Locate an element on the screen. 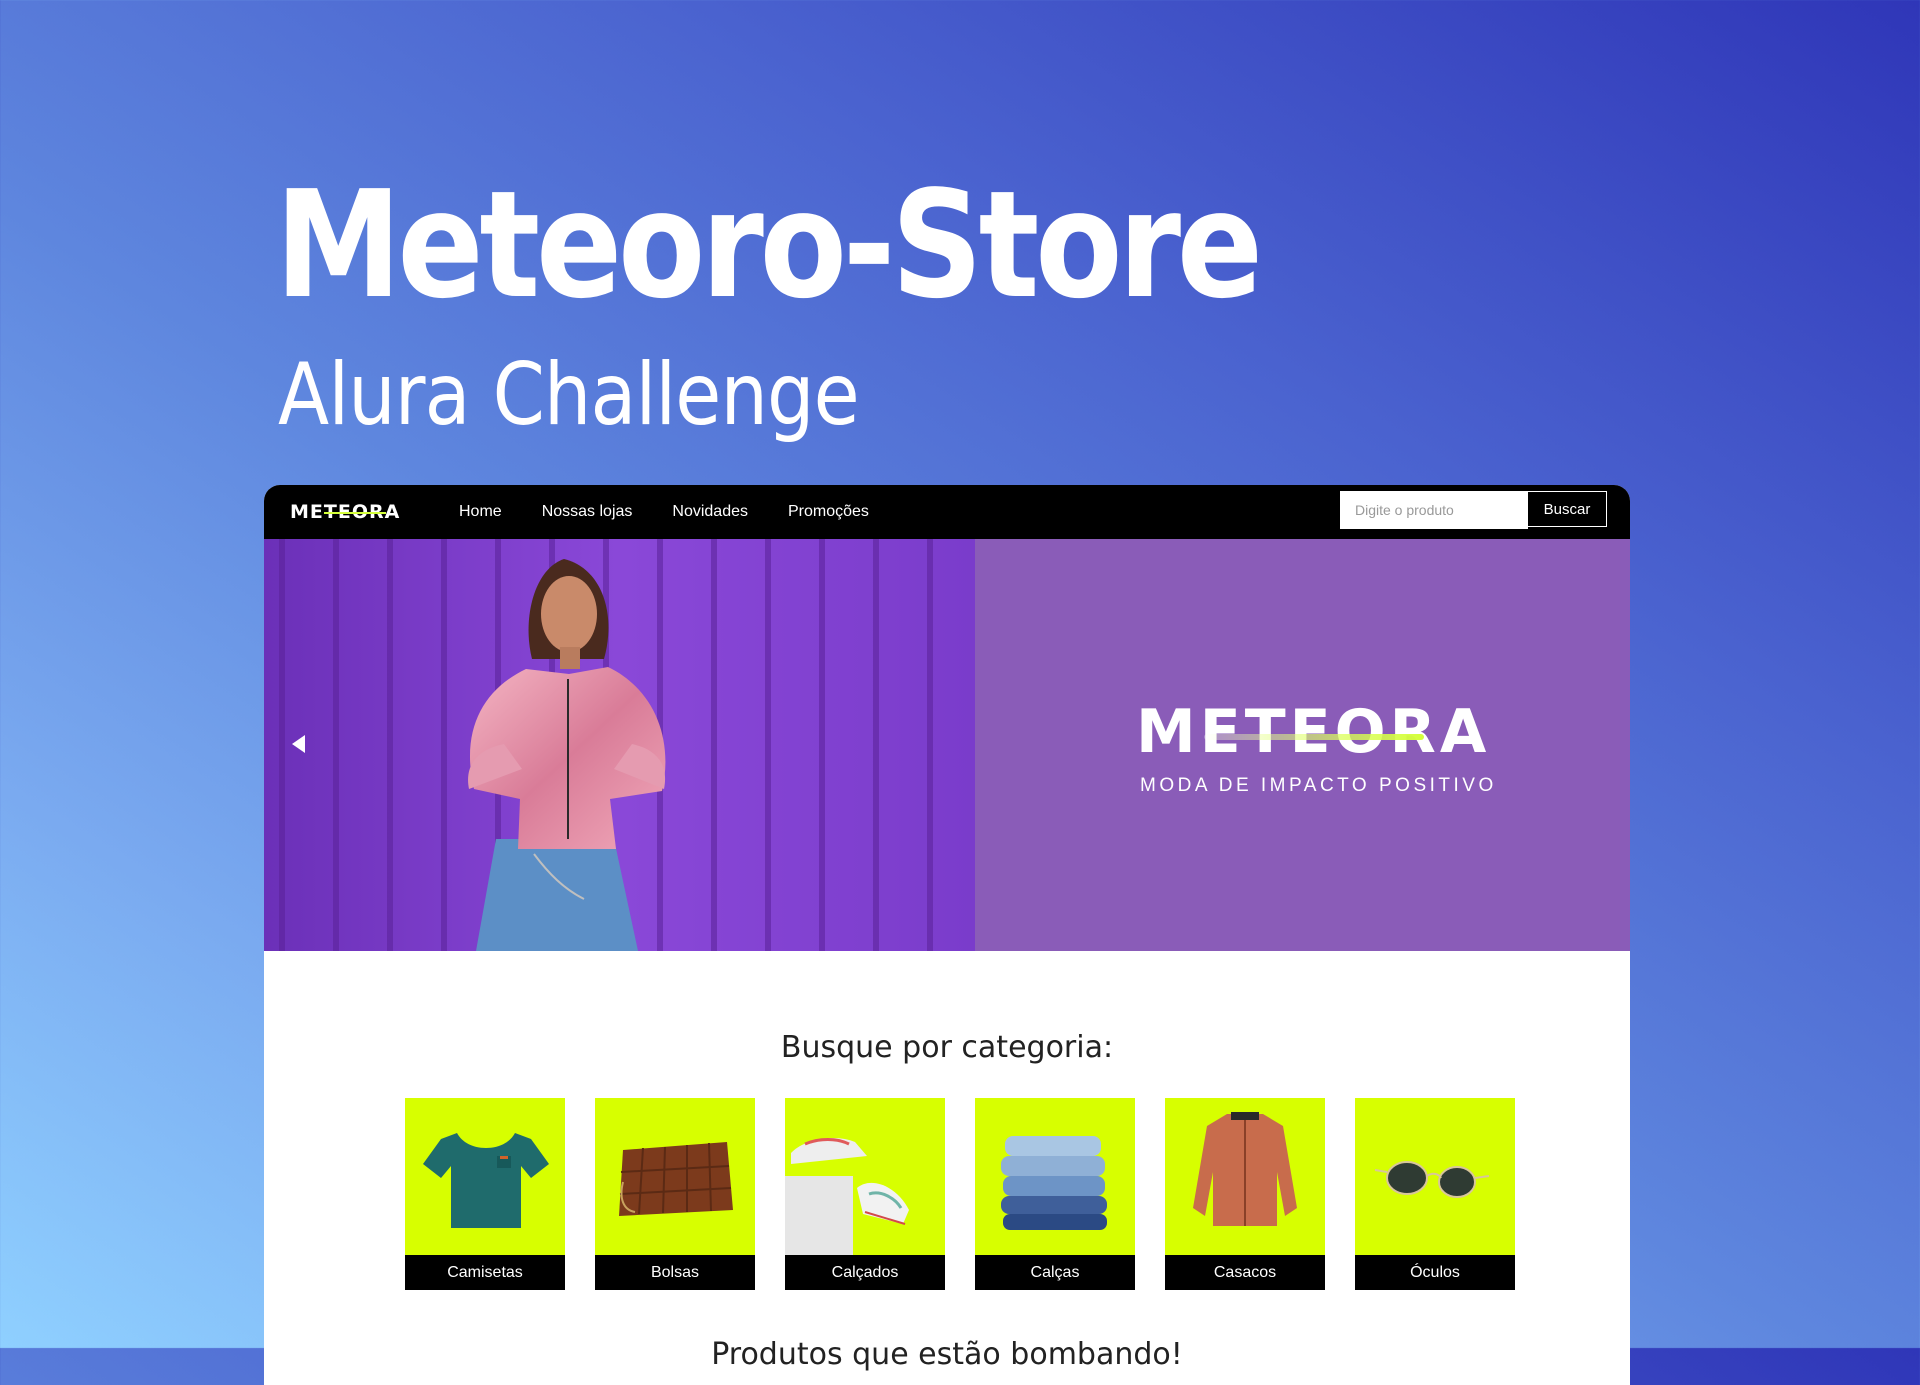  jacket-icon is located at coordinates (1245, 1169).